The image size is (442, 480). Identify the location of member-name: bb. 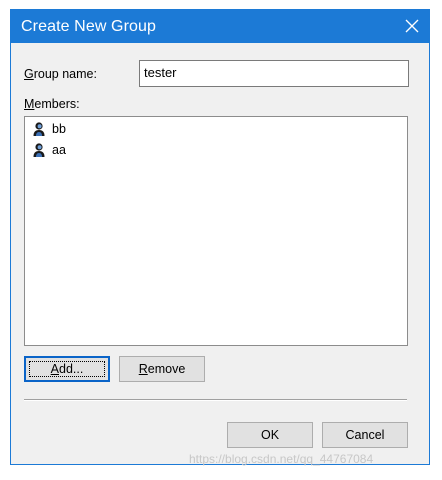
(59, 129).